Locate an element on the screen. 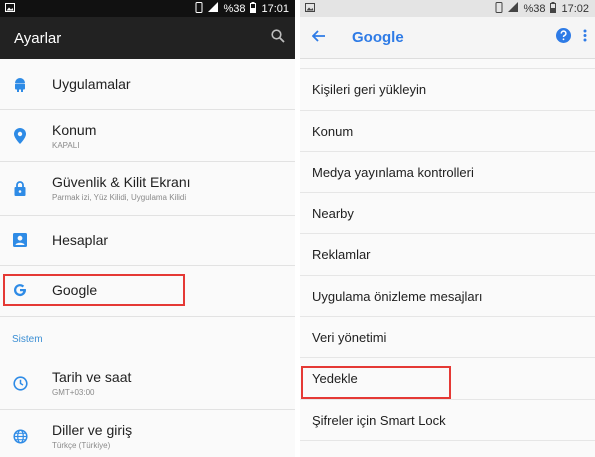  settings-item-accounts: Hesaplar is located at coordinates (147, 240).